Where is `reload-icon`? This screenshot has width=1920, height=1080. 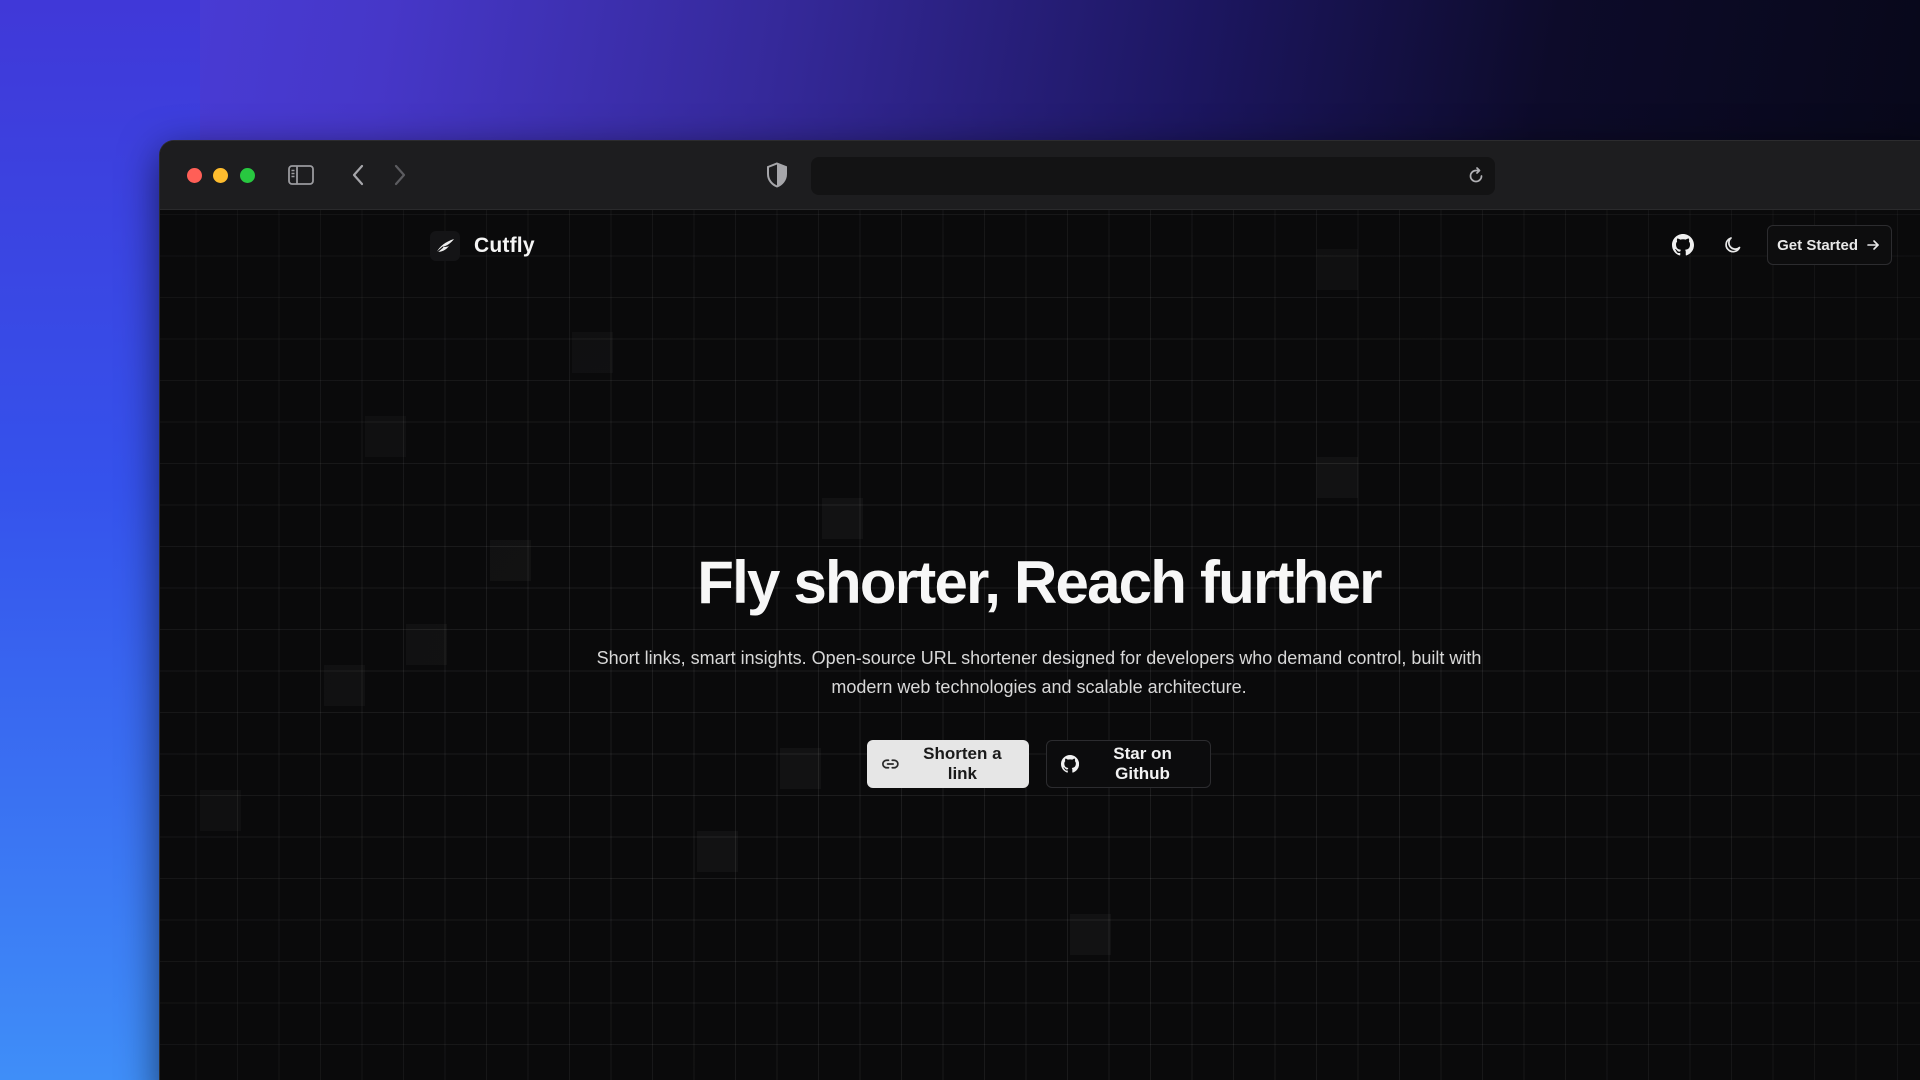 reload-icon is located at coordinates (1476, 176).